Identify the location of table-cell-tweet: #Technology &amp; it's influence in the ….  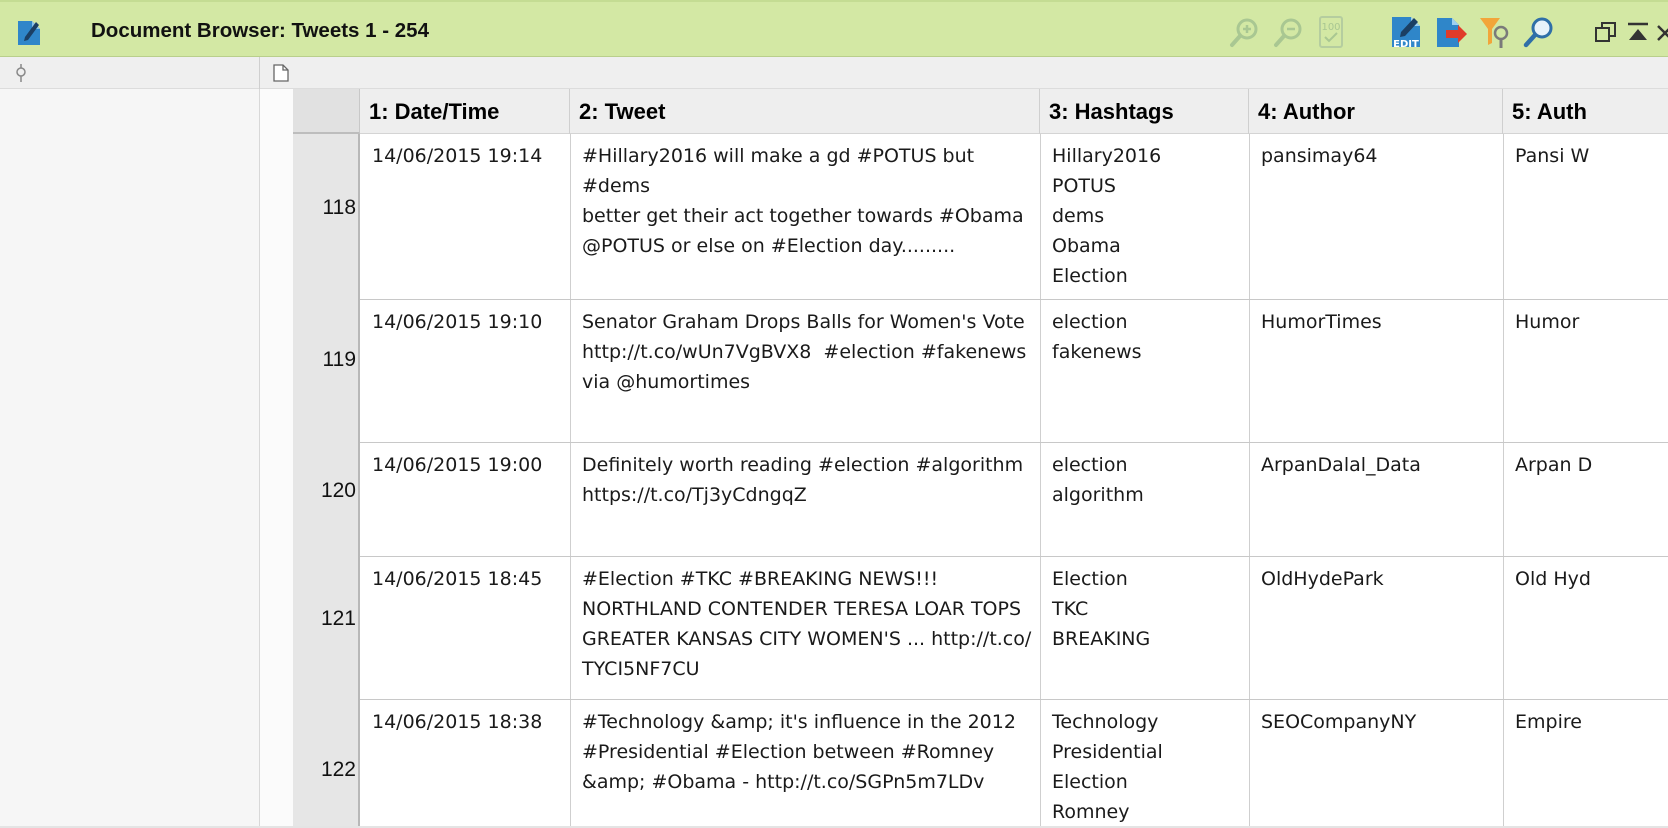
(805, 764).